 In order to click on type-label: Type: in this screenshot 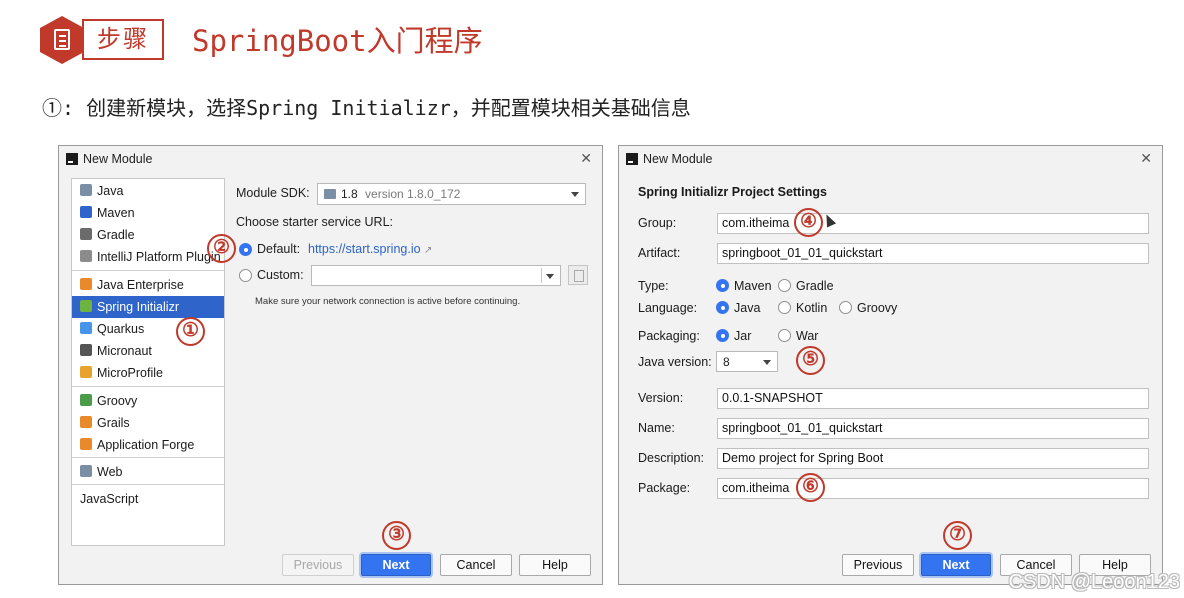, I will do `click(653, 286)`.